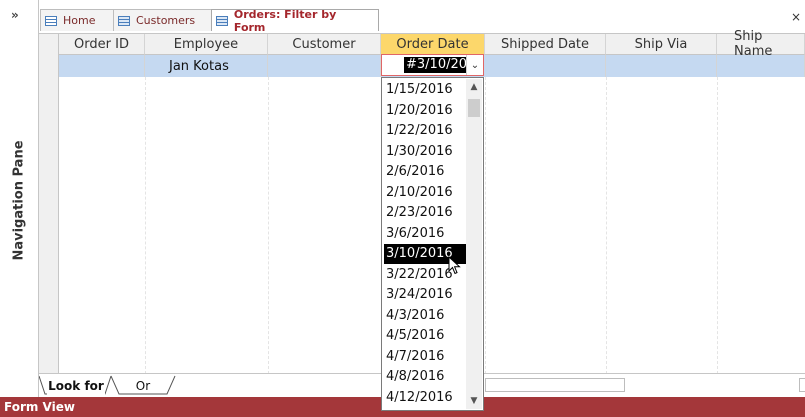  I want to click on document-tab-strip: Home Customers Orders: Filter by Form ×, so click(422, 17).